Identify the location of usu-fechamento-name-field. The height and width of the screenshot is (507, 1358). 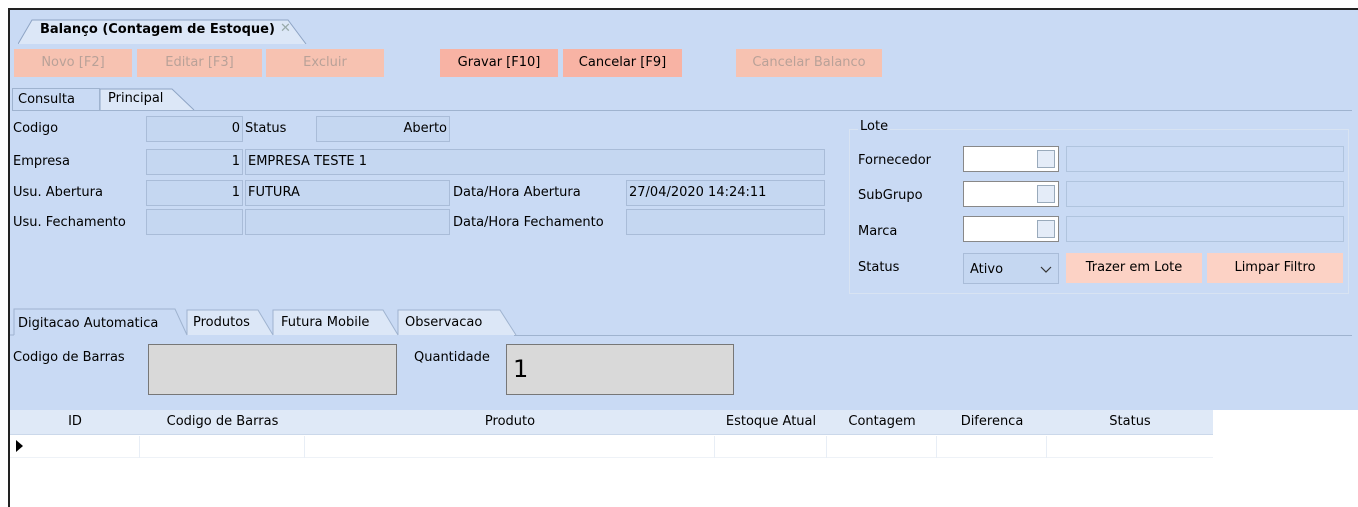
(347, 222).